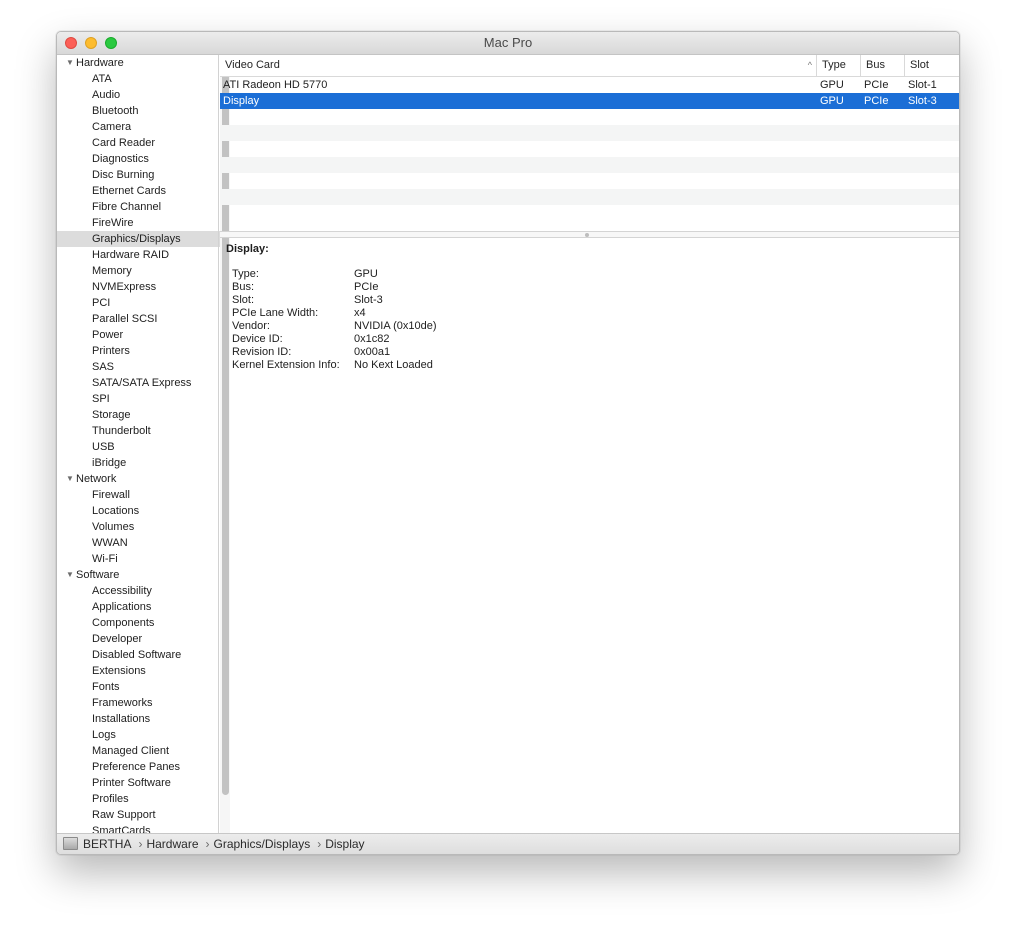  What do you see at coordinates (138, 351) in the screenshot?
I see `sidebar-item-printers: Printers` at bounding box center [138, 351].